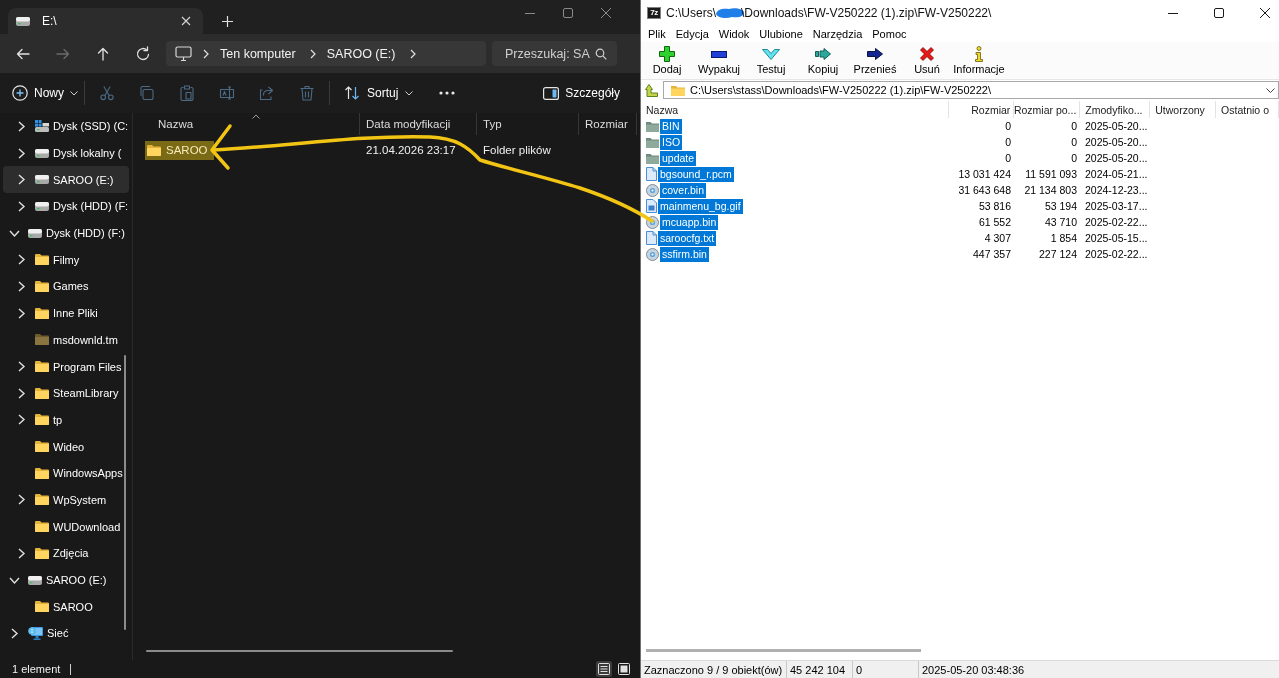 The image size is (1279, 678). What do you see at coordinates (103, 53) in the screenshot?
I see `arrow-up-icon` at bounding box center [103, 53].